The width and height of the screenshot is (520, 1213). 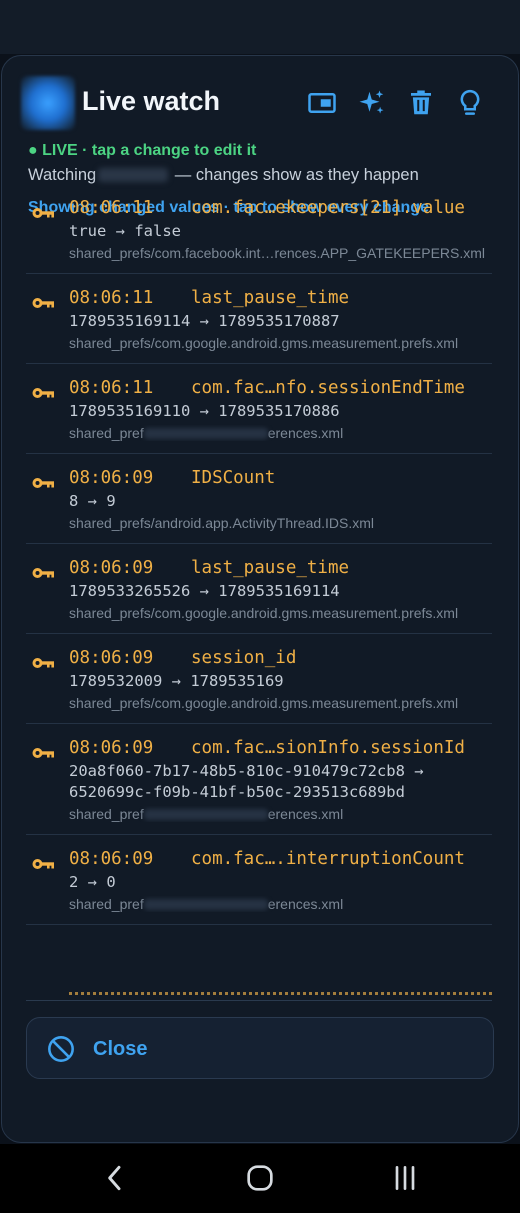 I want to click on close-button: Close, so click(x=260, y=1048).